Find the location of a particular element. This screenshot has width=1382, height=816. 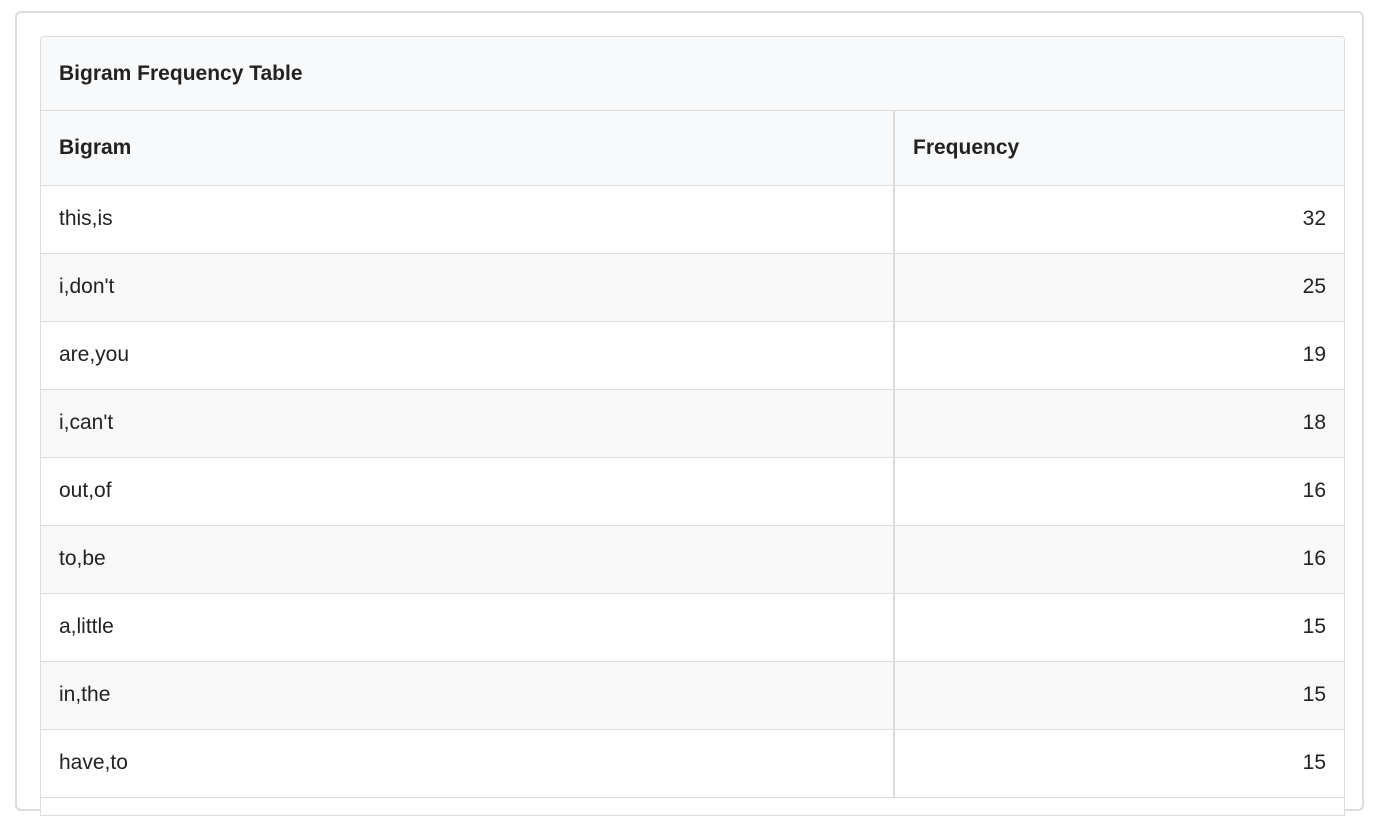

bigram-cell: in,the is located at coordinates (468, 695).